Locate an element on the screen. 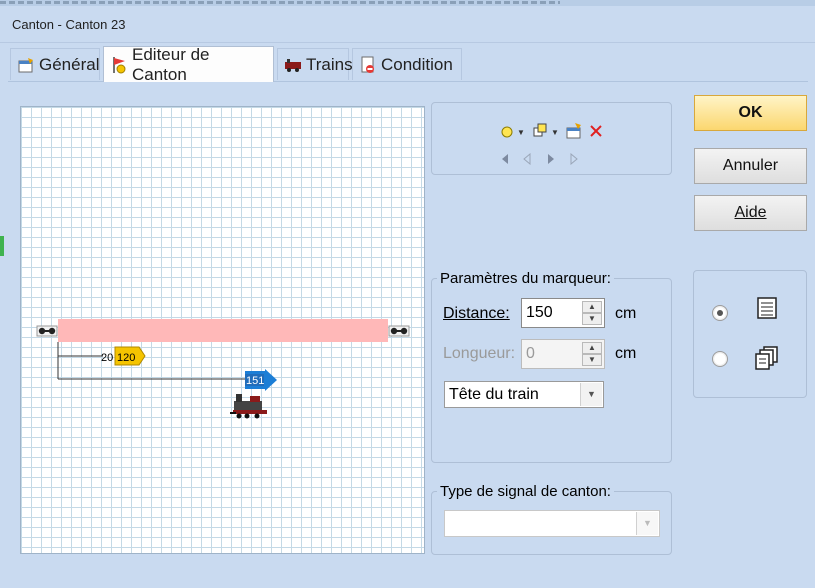 This screenshot has width=815, height=588. length-input is located at coordinates (551, 354).